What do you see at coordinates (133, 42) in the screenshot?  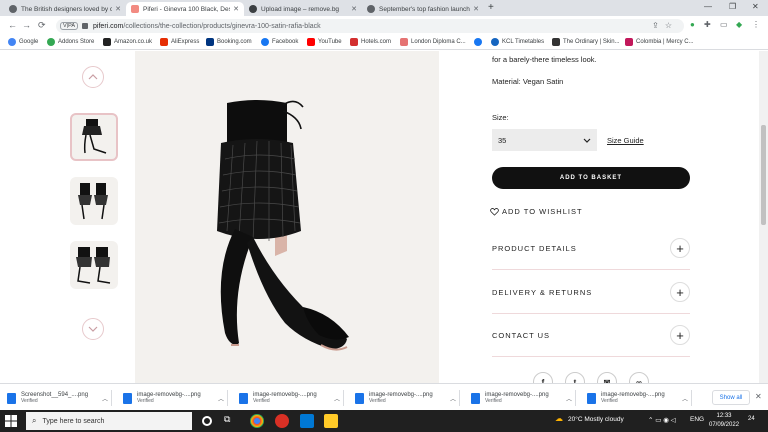 I see `bookmark-label: Amazon.co.uk` at bounding box center [133, 42].